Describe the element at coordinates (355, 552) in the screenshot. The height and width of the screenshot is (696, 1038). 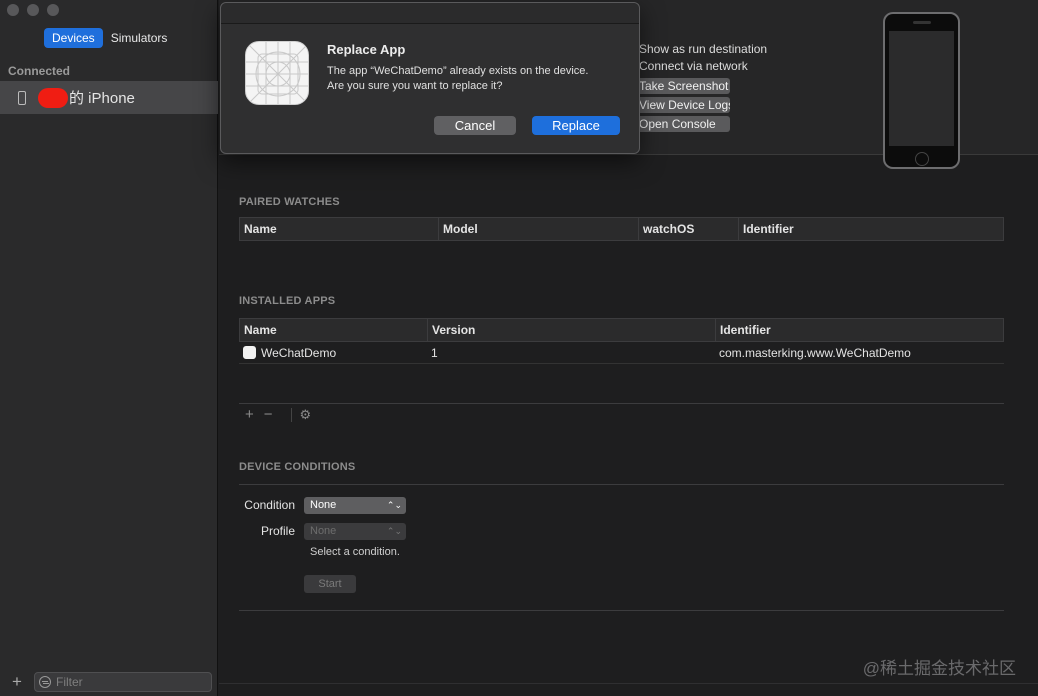
I see `select-condition-hint: Select a condition.` at that location.